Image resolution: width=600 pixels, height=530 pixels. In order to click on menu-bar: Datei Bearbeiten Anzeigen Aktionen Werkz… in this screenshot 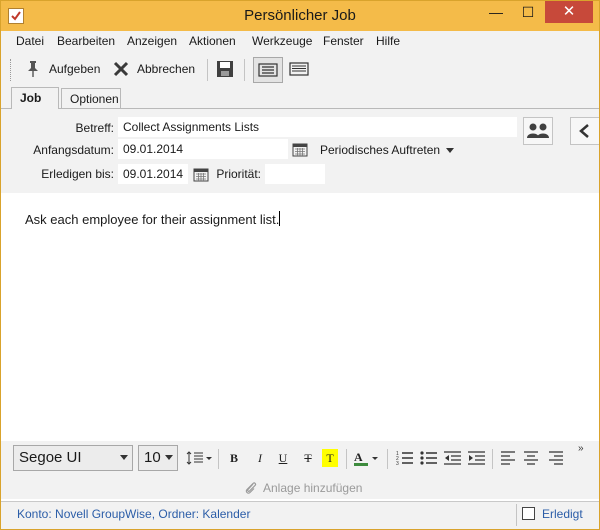, I will do `click(300, 42)`.